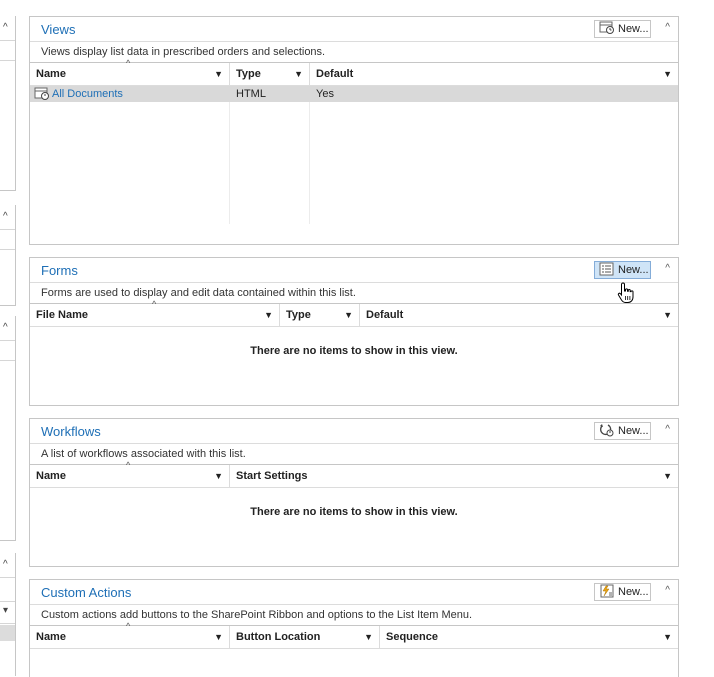  I want to click on workflows-header: Workflows New... ^, so click(354, 431).